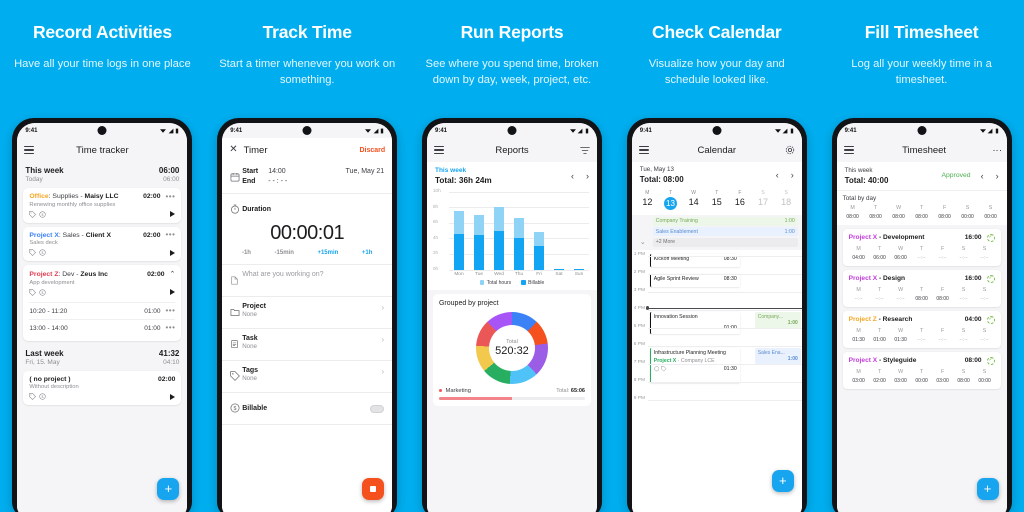  I want to click on filter-icon, so click(585, 150).